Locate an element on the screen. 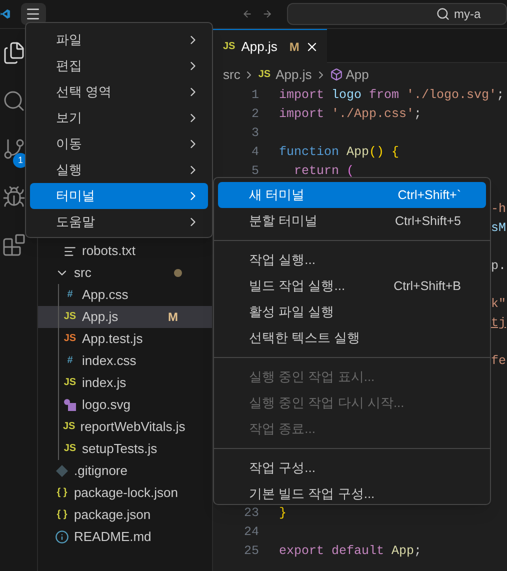 Image resolution: width=507 pixels, height=571 pixels. file-name: package.json is located at coordinates (113, 515).